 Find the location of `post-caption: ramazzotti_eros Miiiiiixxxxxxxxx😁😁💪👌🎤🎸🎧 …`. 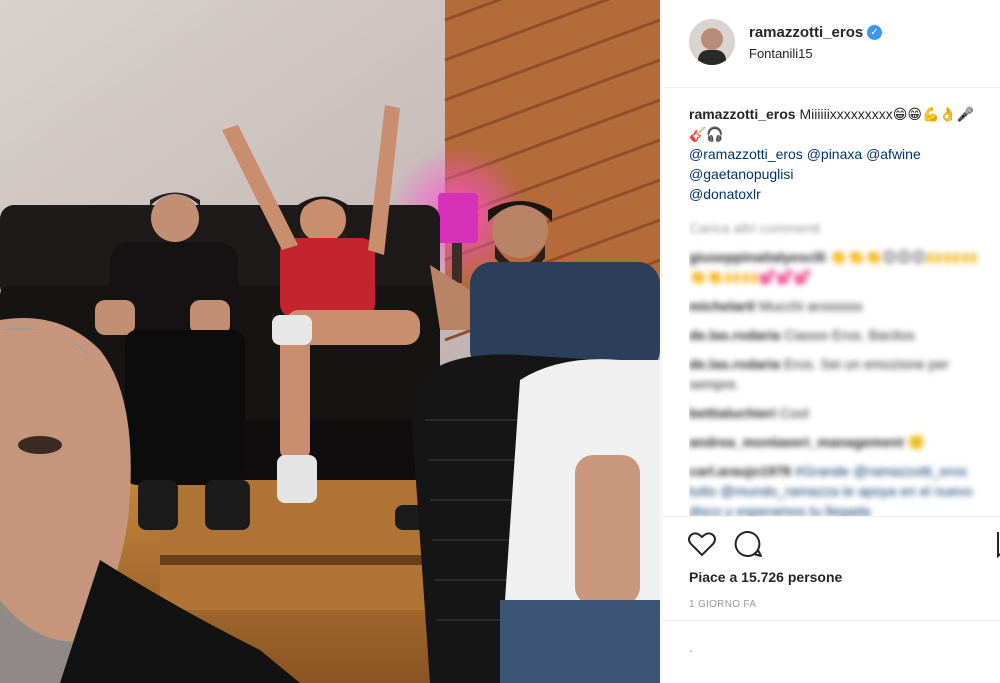

post-caption: ramazzotti_eros Miiiiiixxxxxxxxx😁😁💪👌🎤🎸🎧 … is located at coordinates (839, 154).